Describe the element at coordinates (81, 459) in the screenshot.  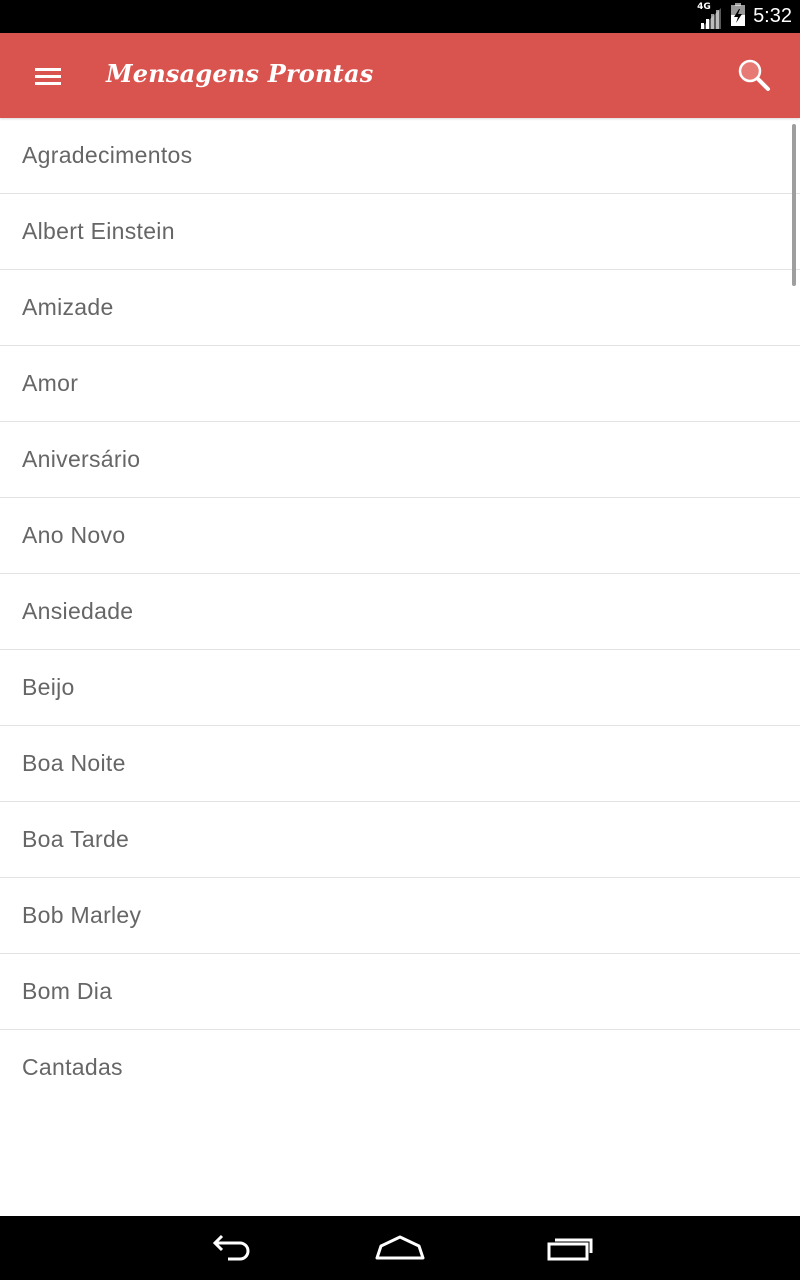
I see `list-item-label: Aniversário` at that location.